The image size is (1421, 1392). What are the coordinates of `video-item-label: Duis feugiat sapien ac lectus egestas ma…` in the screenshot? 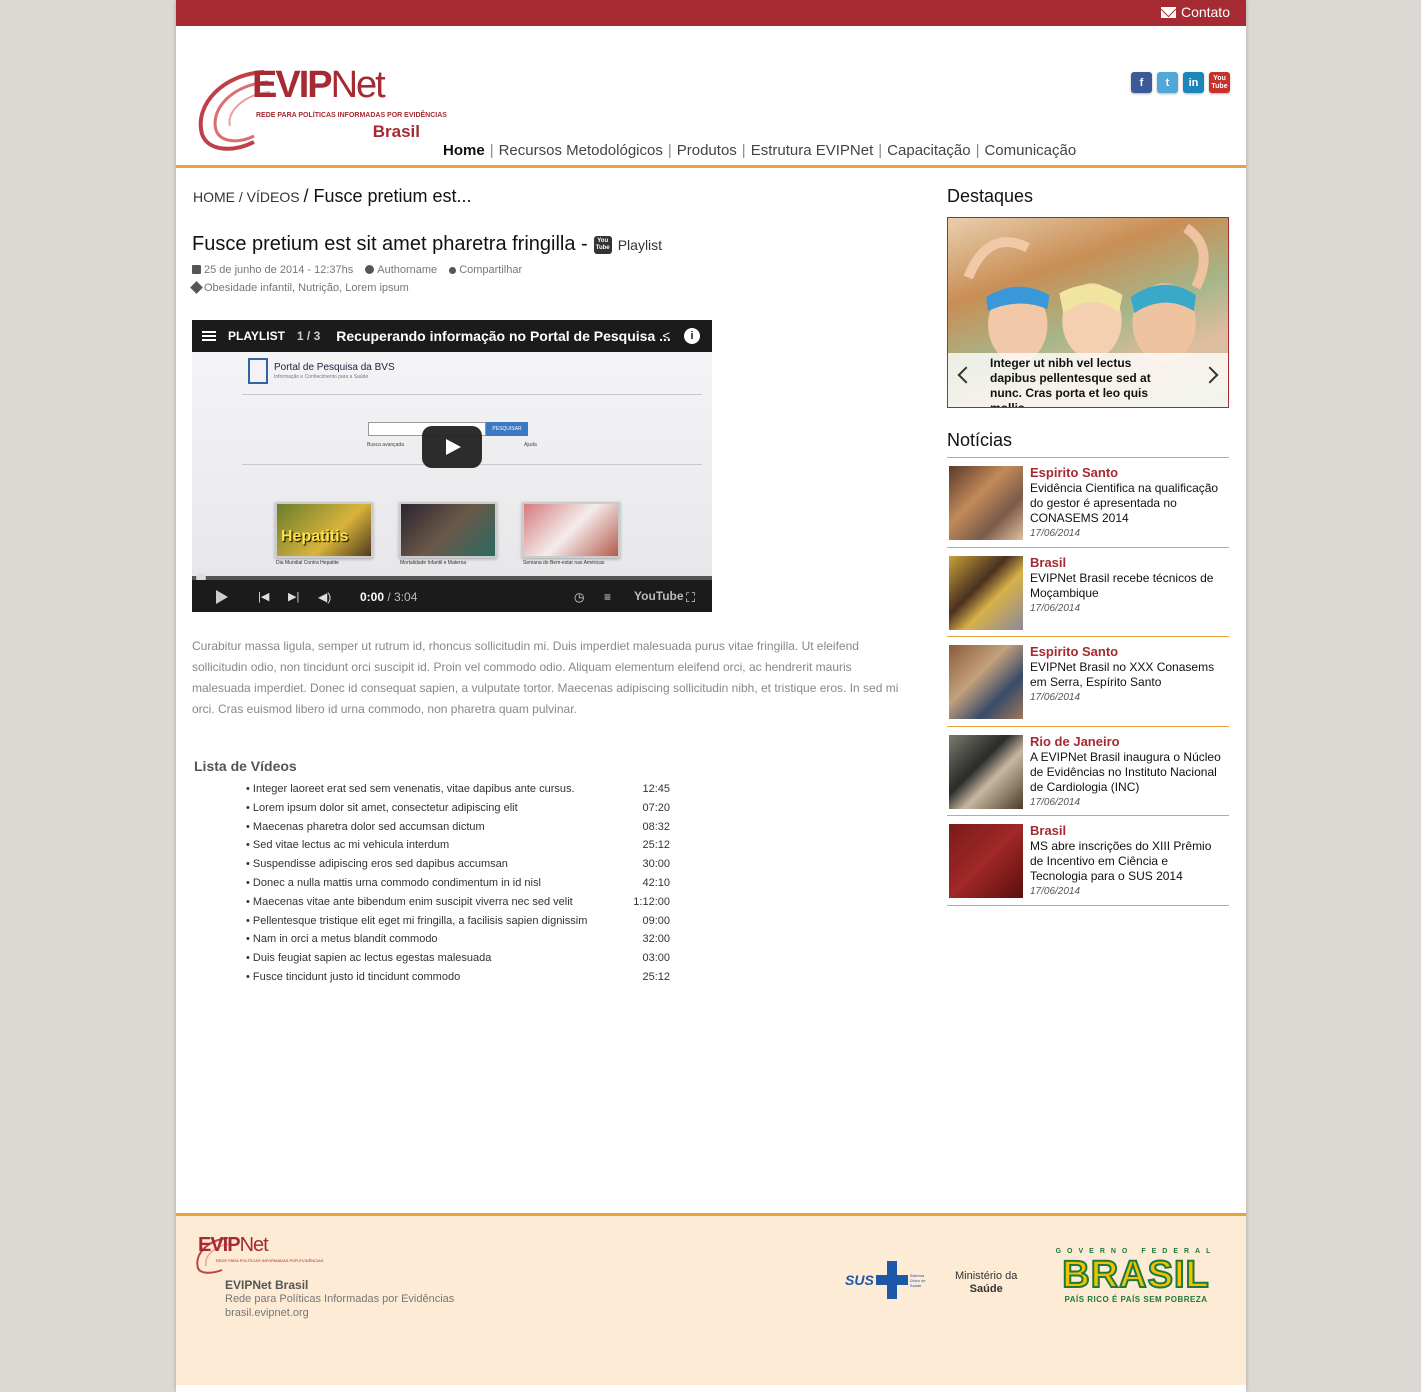 It's located at (368, 958).